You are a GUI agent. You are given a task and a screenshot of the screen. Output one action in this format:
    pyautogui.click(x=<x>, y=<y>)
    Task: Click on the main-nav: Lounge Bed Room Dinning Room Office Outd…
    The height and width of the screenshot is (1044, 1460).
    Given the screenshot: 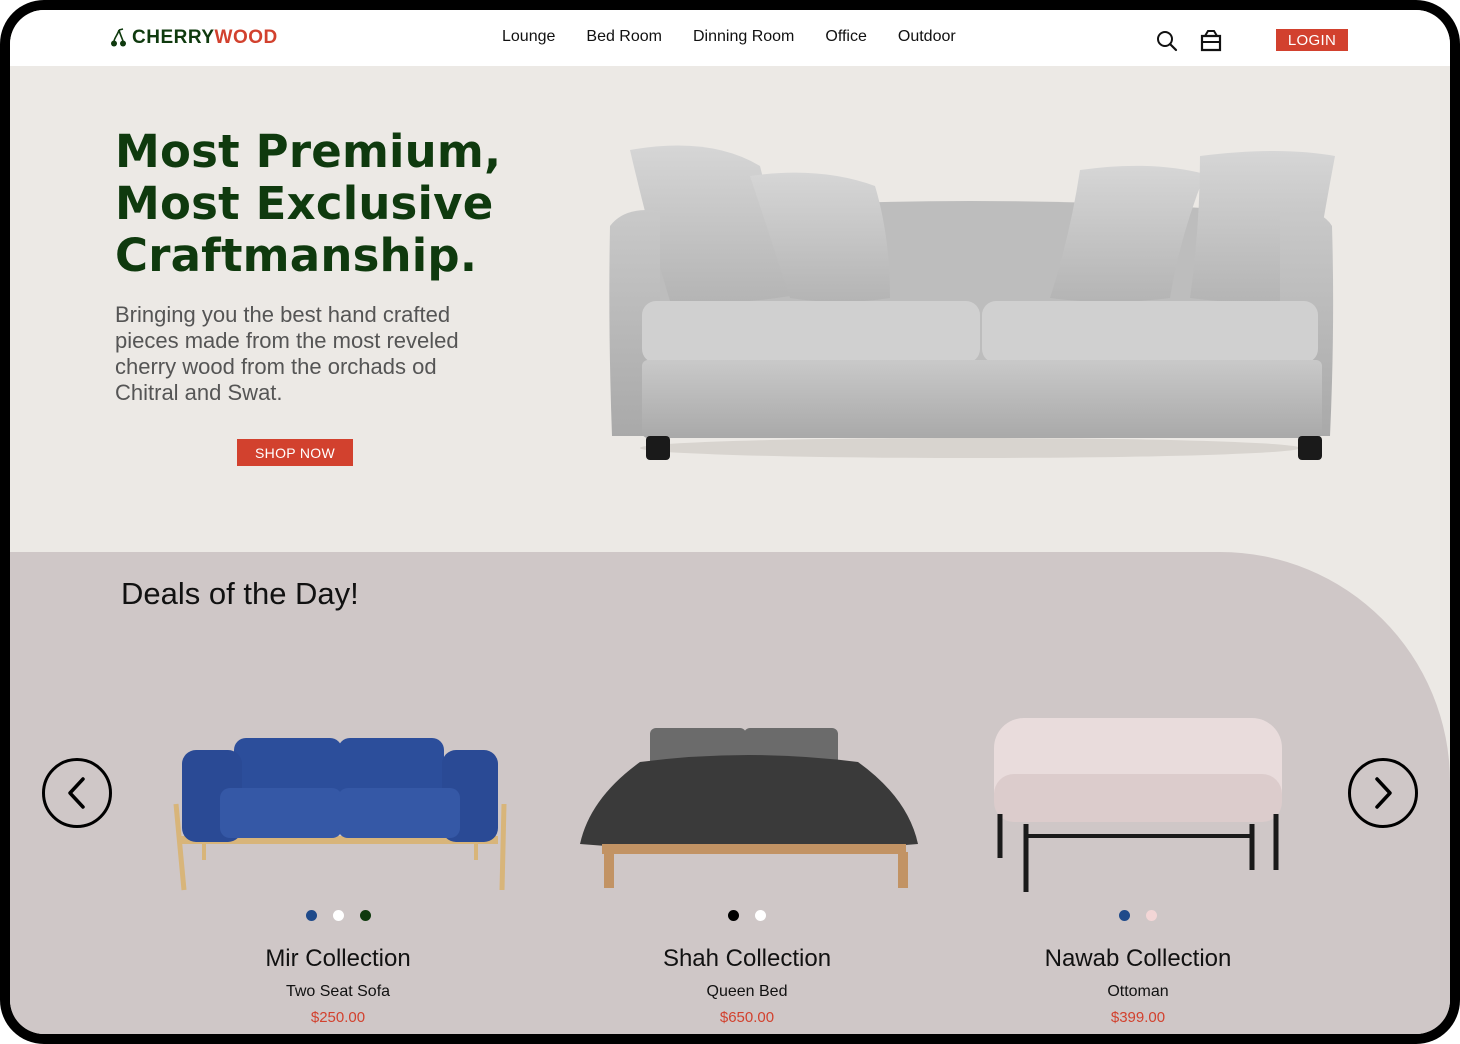 What is the action you would take?
    pyautogui.click(x=729, y=37)
    